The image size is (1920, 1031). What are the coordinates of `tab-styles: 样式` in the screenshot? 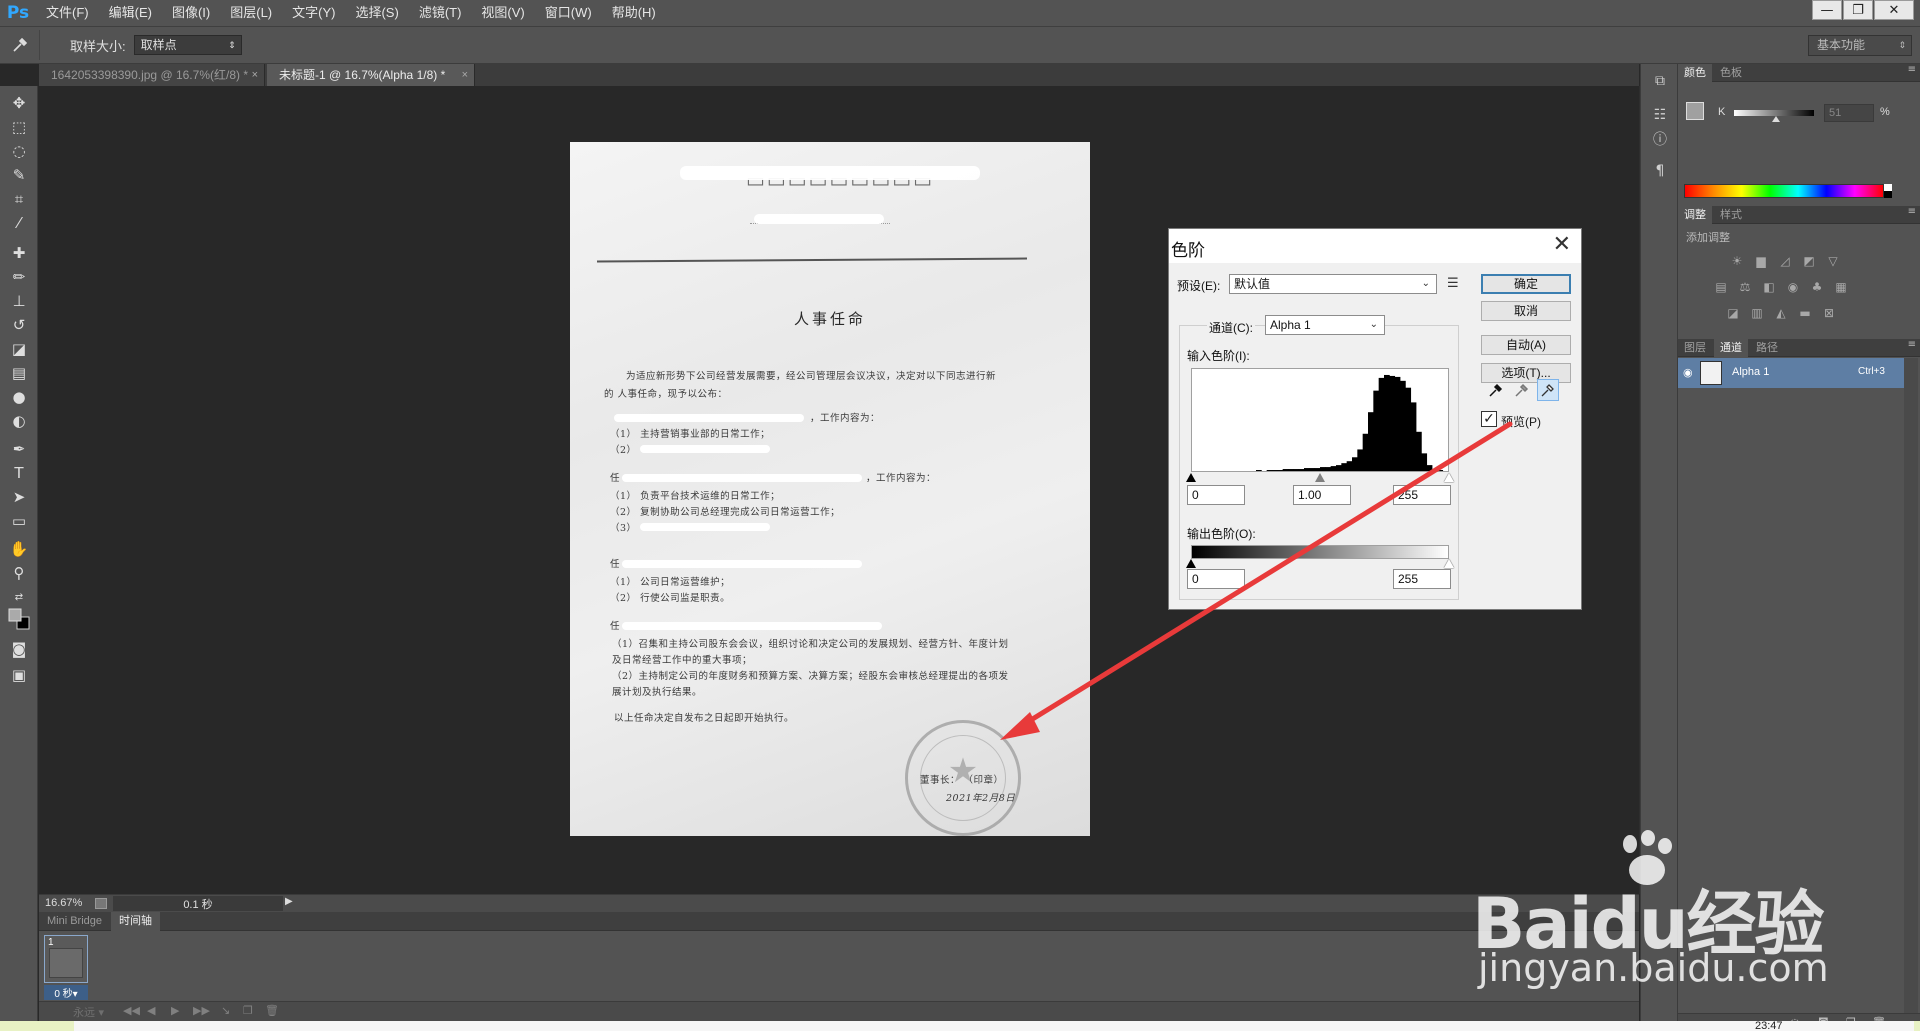 It's located at (1731, 215).